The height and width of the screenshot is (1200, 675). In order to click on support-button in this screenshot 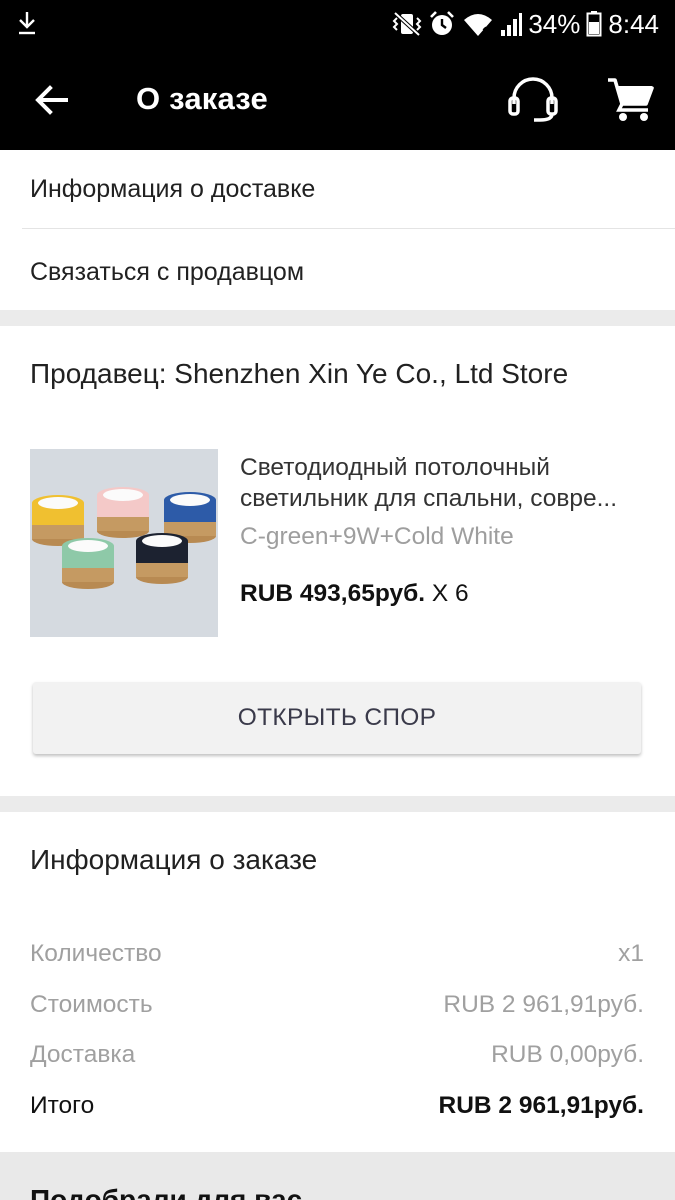, I will do `click(533, 99)`.